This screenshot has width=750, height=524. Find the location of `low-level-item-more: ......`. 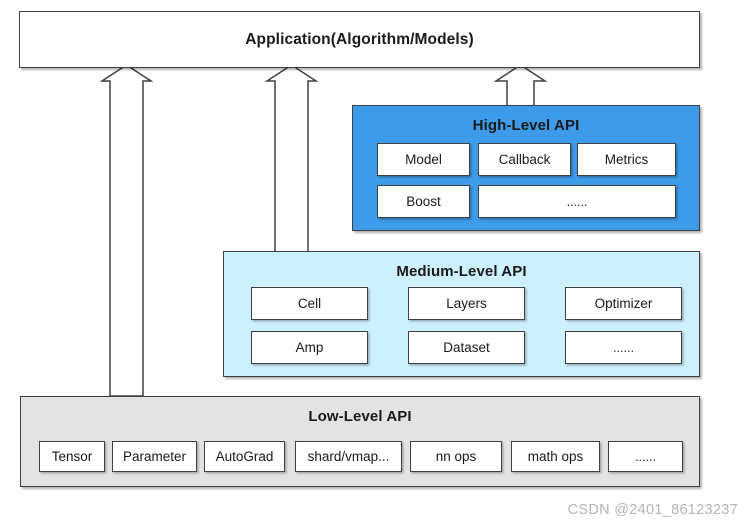

low-level-item-more: ...... is located at coordinates (645, 456).